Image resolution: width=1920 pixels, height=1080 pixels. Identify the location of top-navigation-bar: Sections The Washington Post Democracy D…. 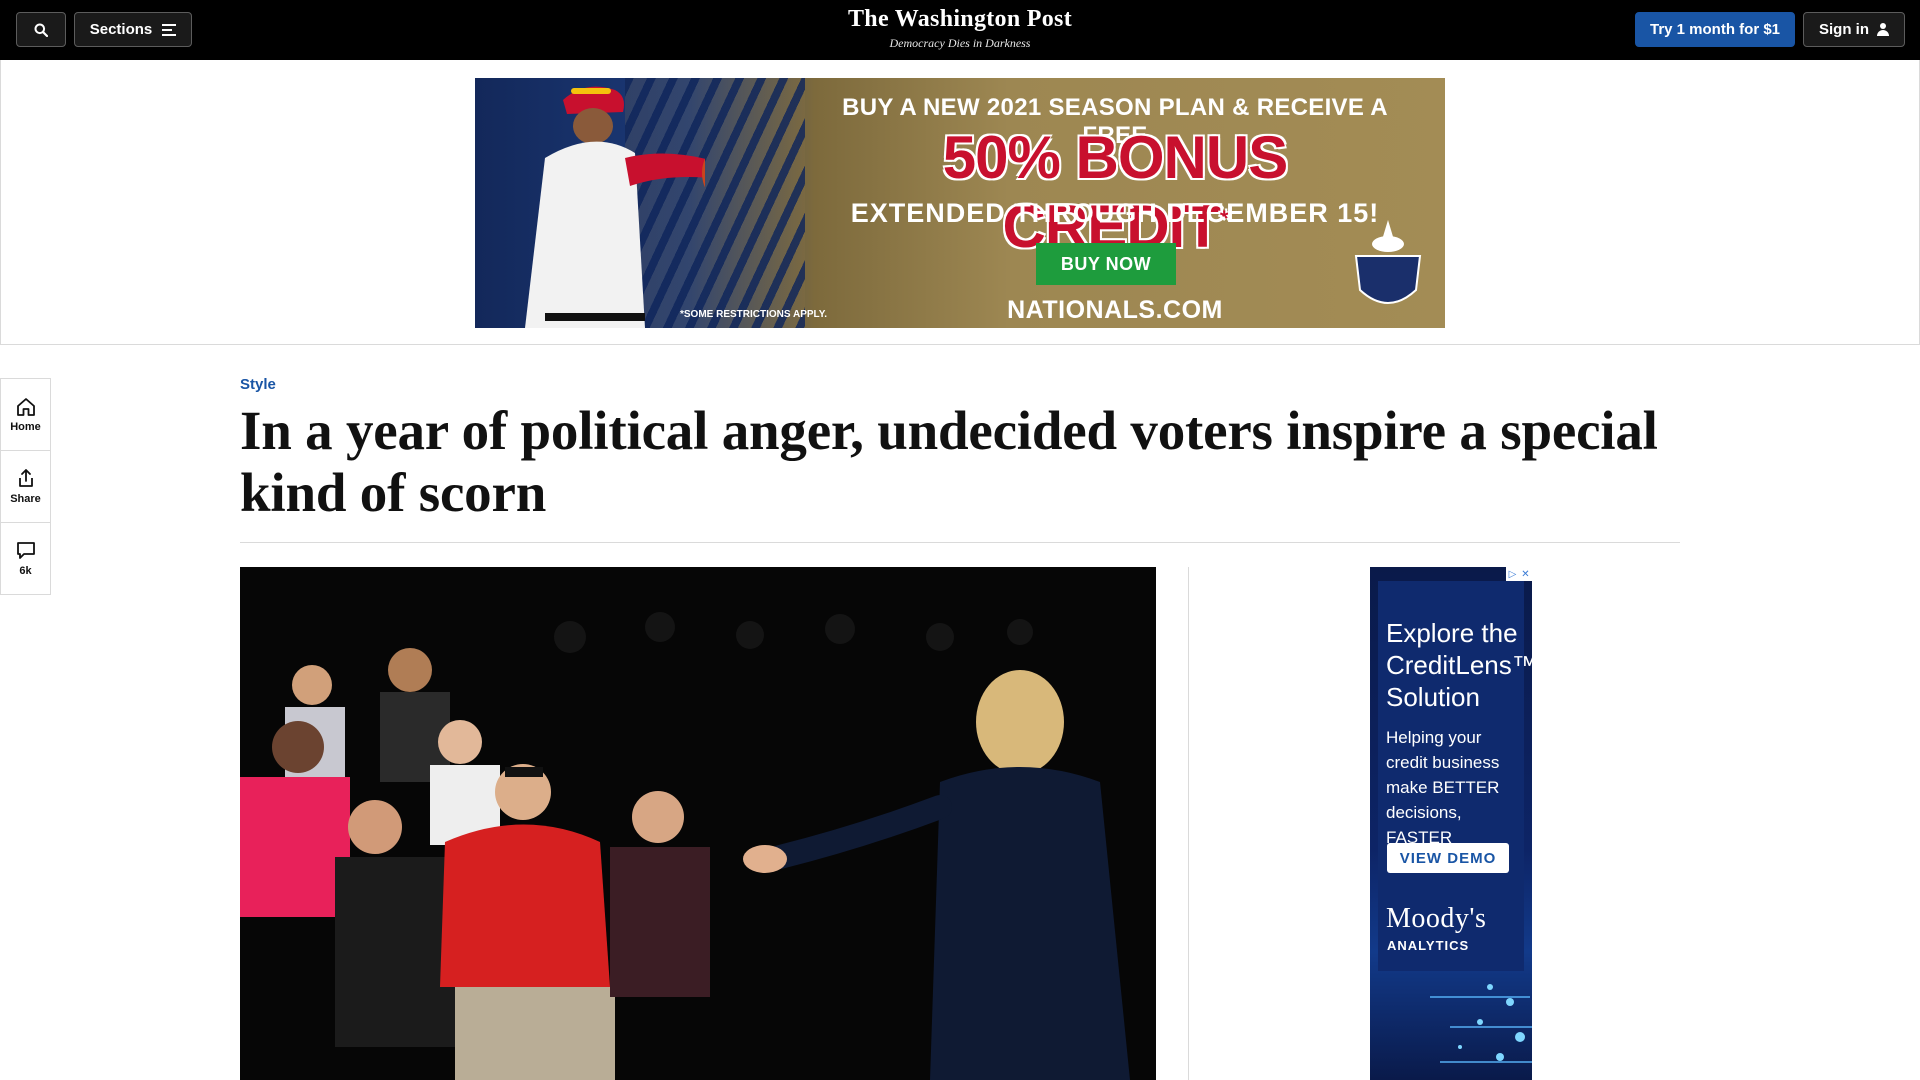
(960, 30).